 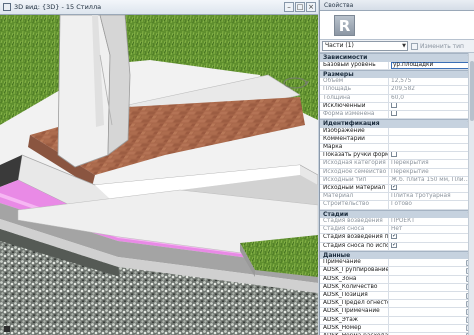 I want to click on property-name: Исходный тип, so click(x=354, y=180).